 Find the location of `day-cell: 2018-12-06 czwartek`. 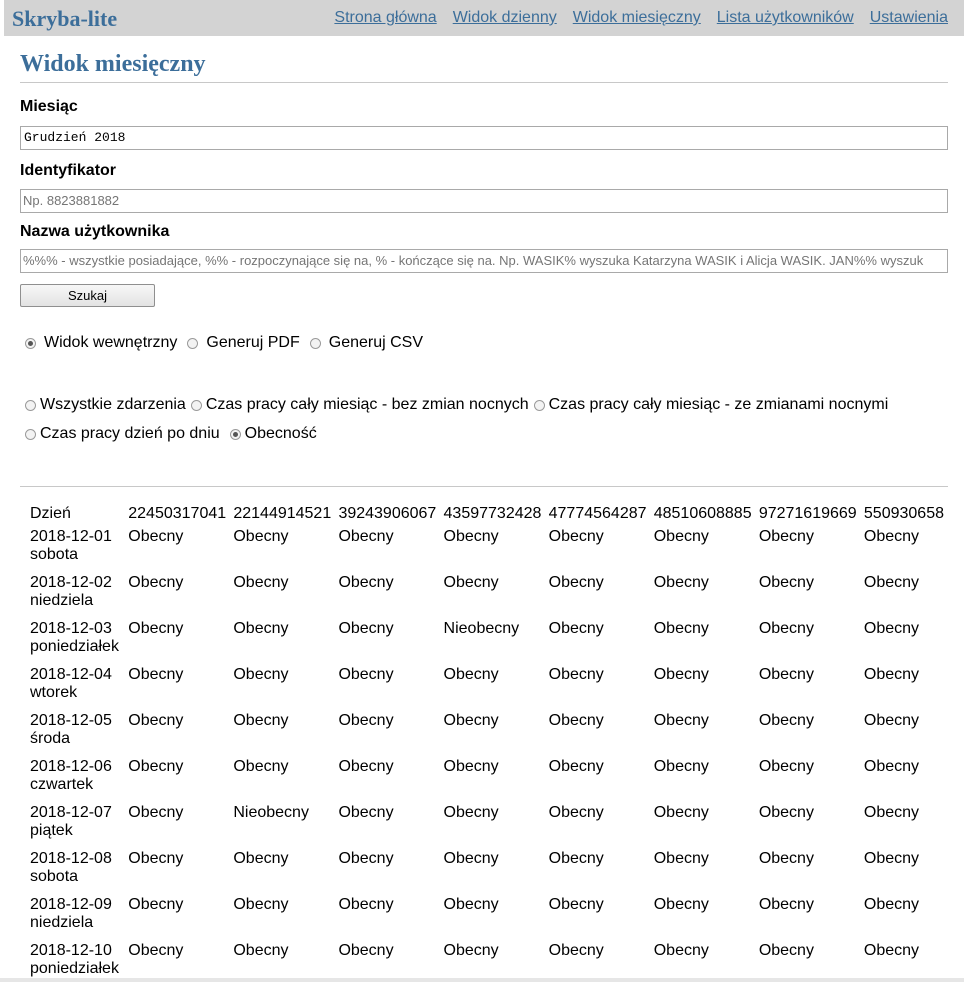

day-cell: 2018-12-06 czwartek is located at coordinates (77, 781).